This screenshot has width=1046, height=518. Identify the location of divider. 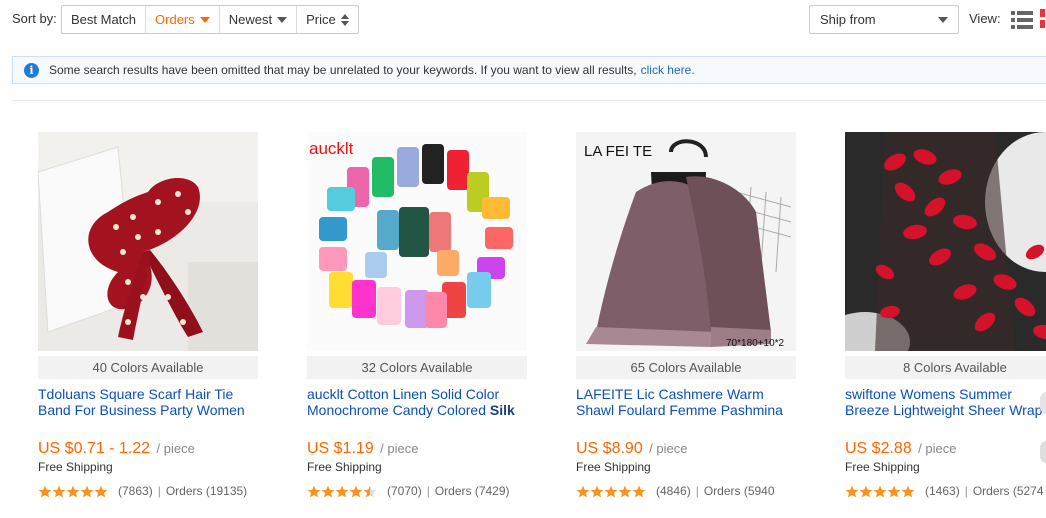
(529, 100).